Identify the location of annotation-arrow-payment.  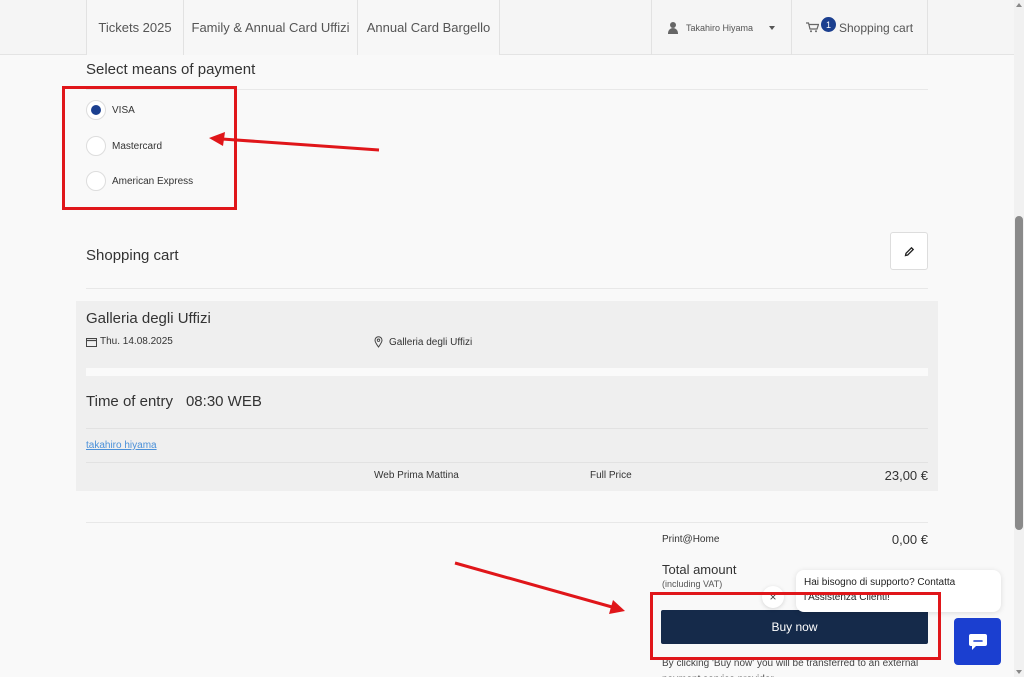
(300, 144).